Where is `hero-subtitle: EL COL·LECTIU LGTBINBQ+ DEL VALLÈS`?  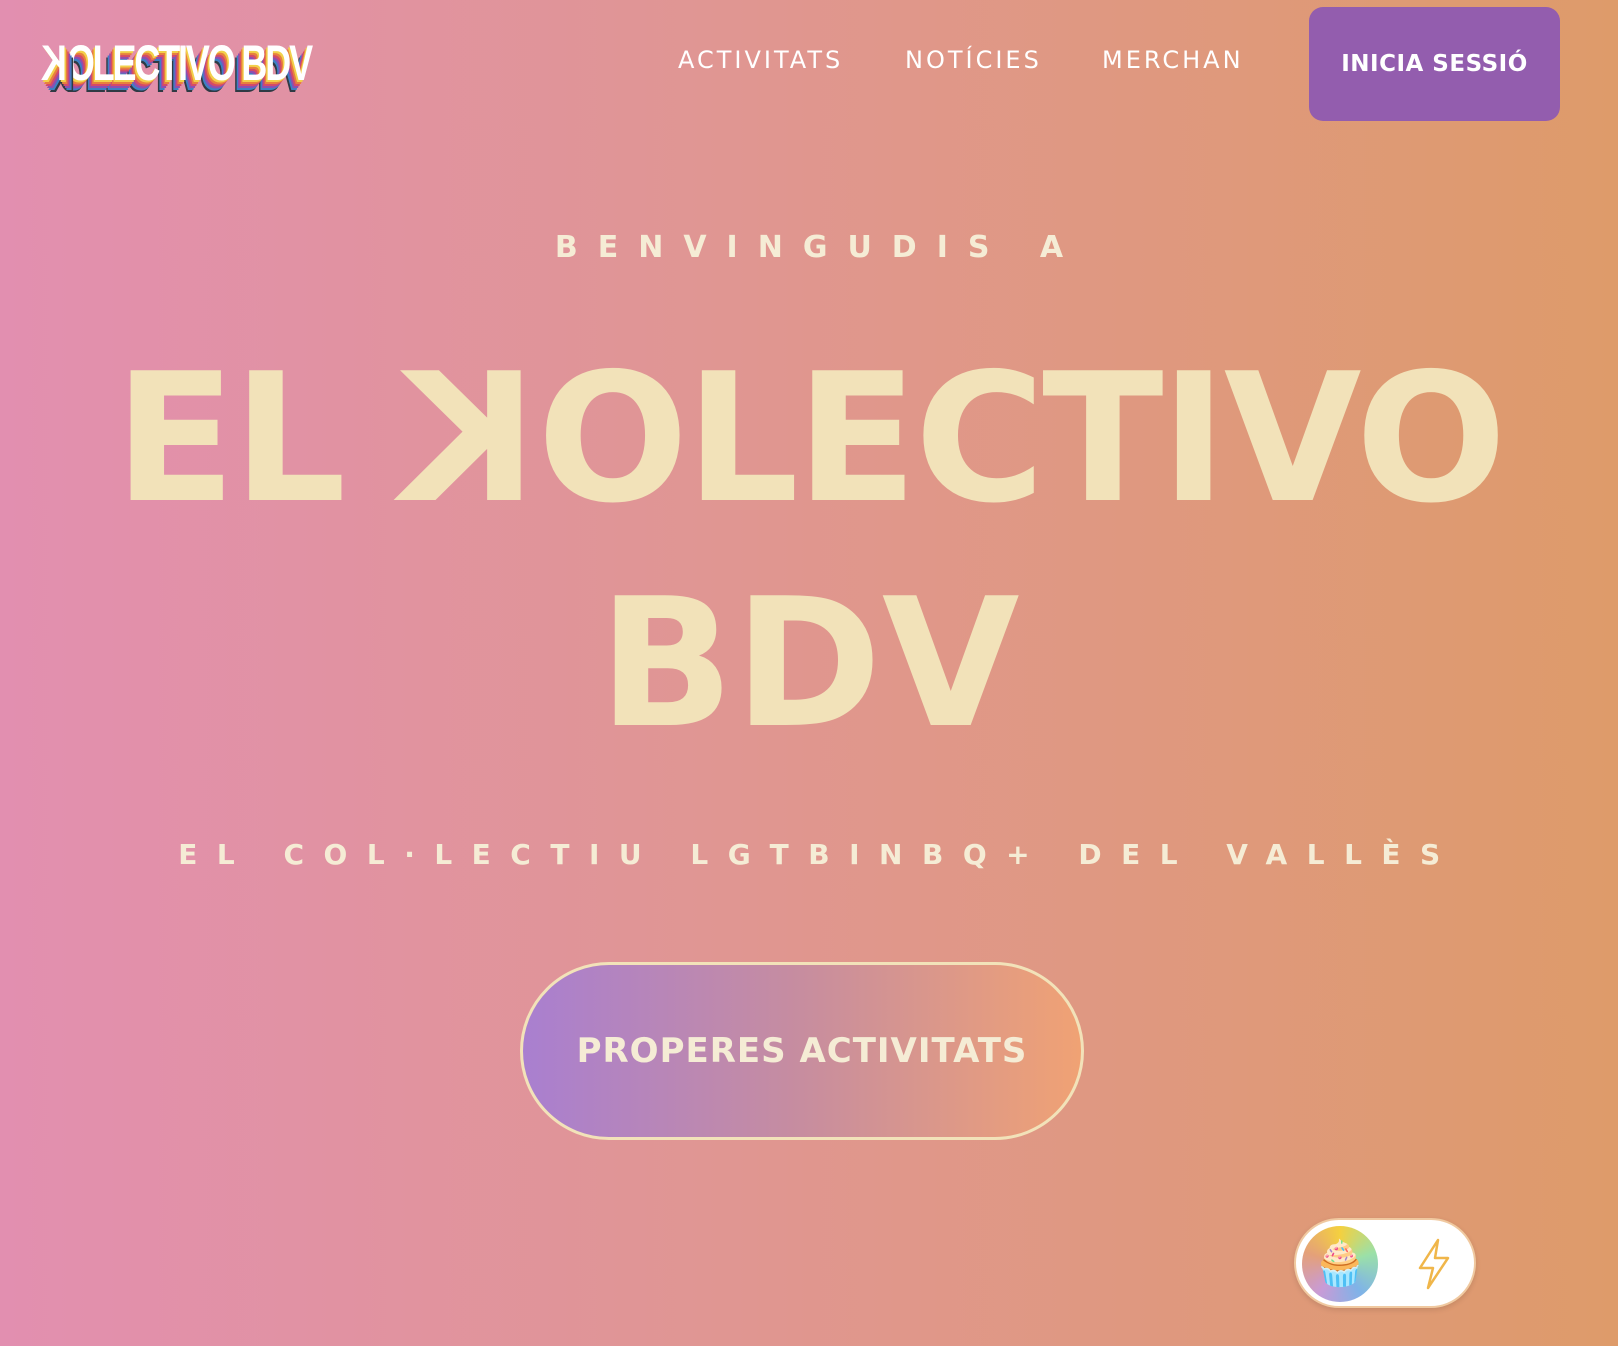 hero-subtitle: EL COL·LECTIU LGTBINBQ+ DEL VALLÈS is located at coordinates (819, 854).